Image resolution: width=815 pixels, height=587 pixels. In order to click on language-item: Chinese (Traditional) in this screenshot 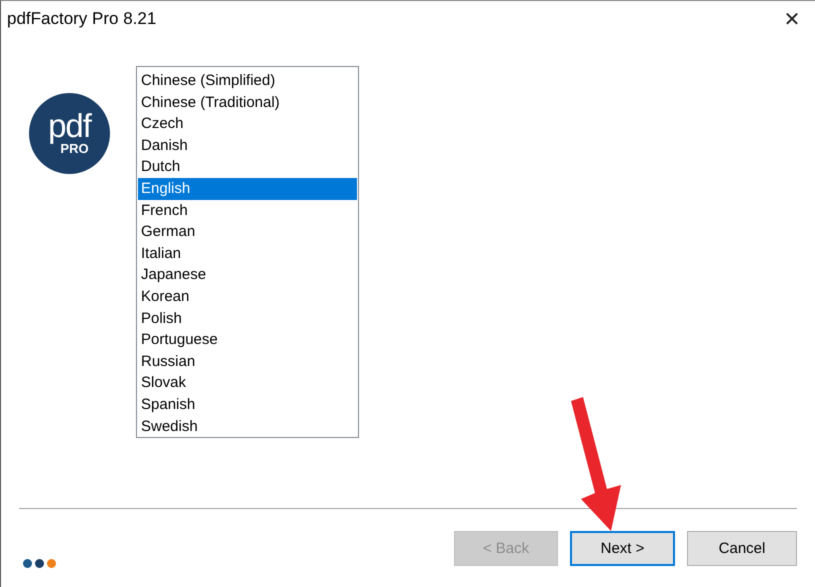, I will do `click(247, 103)`.